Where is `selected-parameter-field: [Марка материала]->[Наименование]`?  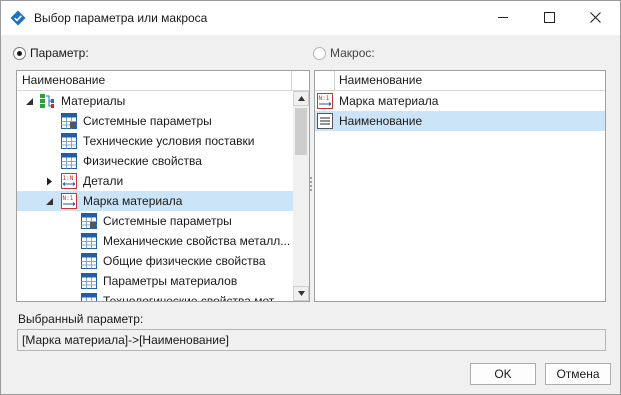 selected-parameter-field: [Марка материала]->[Наименование] is located at coordinates (311, 340).